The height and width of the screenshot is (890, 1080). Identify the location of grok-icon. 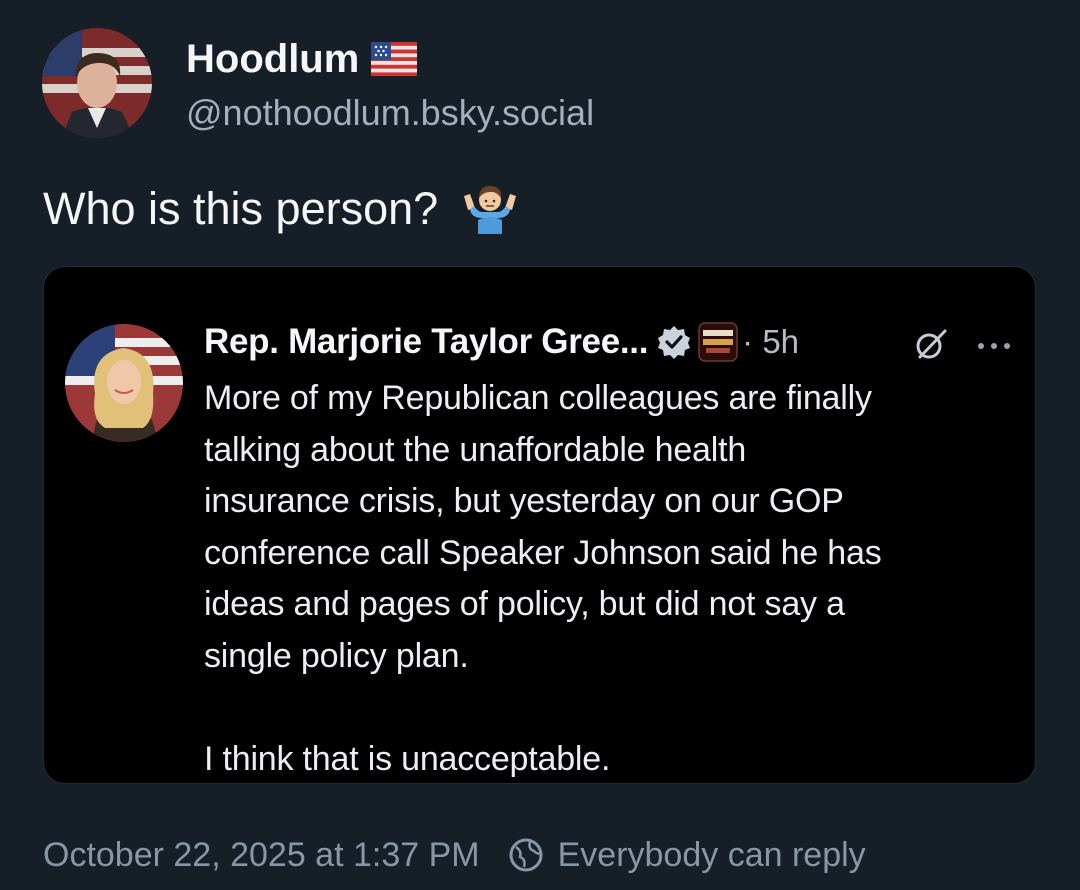
(931, 344).